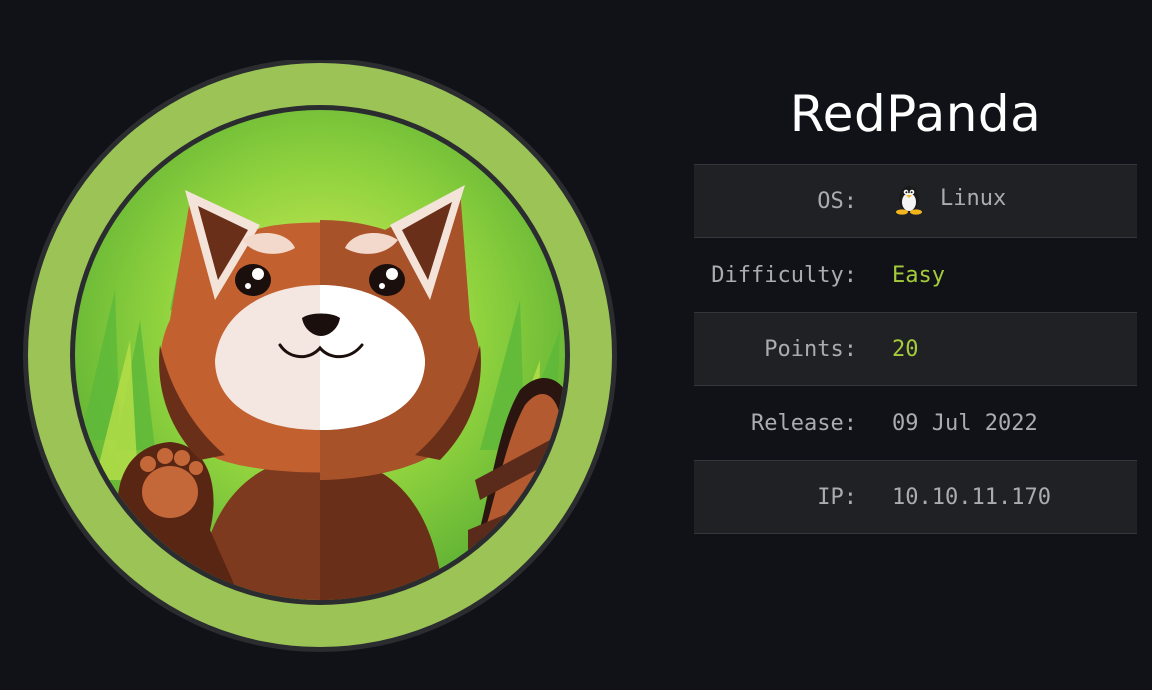 The width and height of the screenshot is (1152, 690). What do you see at coordinates (905, 349) in the screenshot?
I see `points-value: 20` at bounding box center [905, 349].